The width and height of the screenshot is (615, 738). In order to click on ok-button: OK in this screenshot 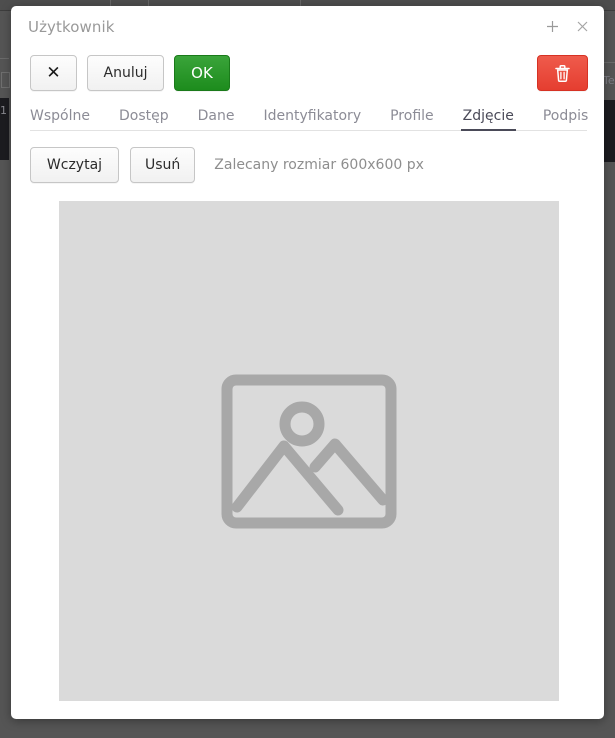, I will do `click(202, 73)`.